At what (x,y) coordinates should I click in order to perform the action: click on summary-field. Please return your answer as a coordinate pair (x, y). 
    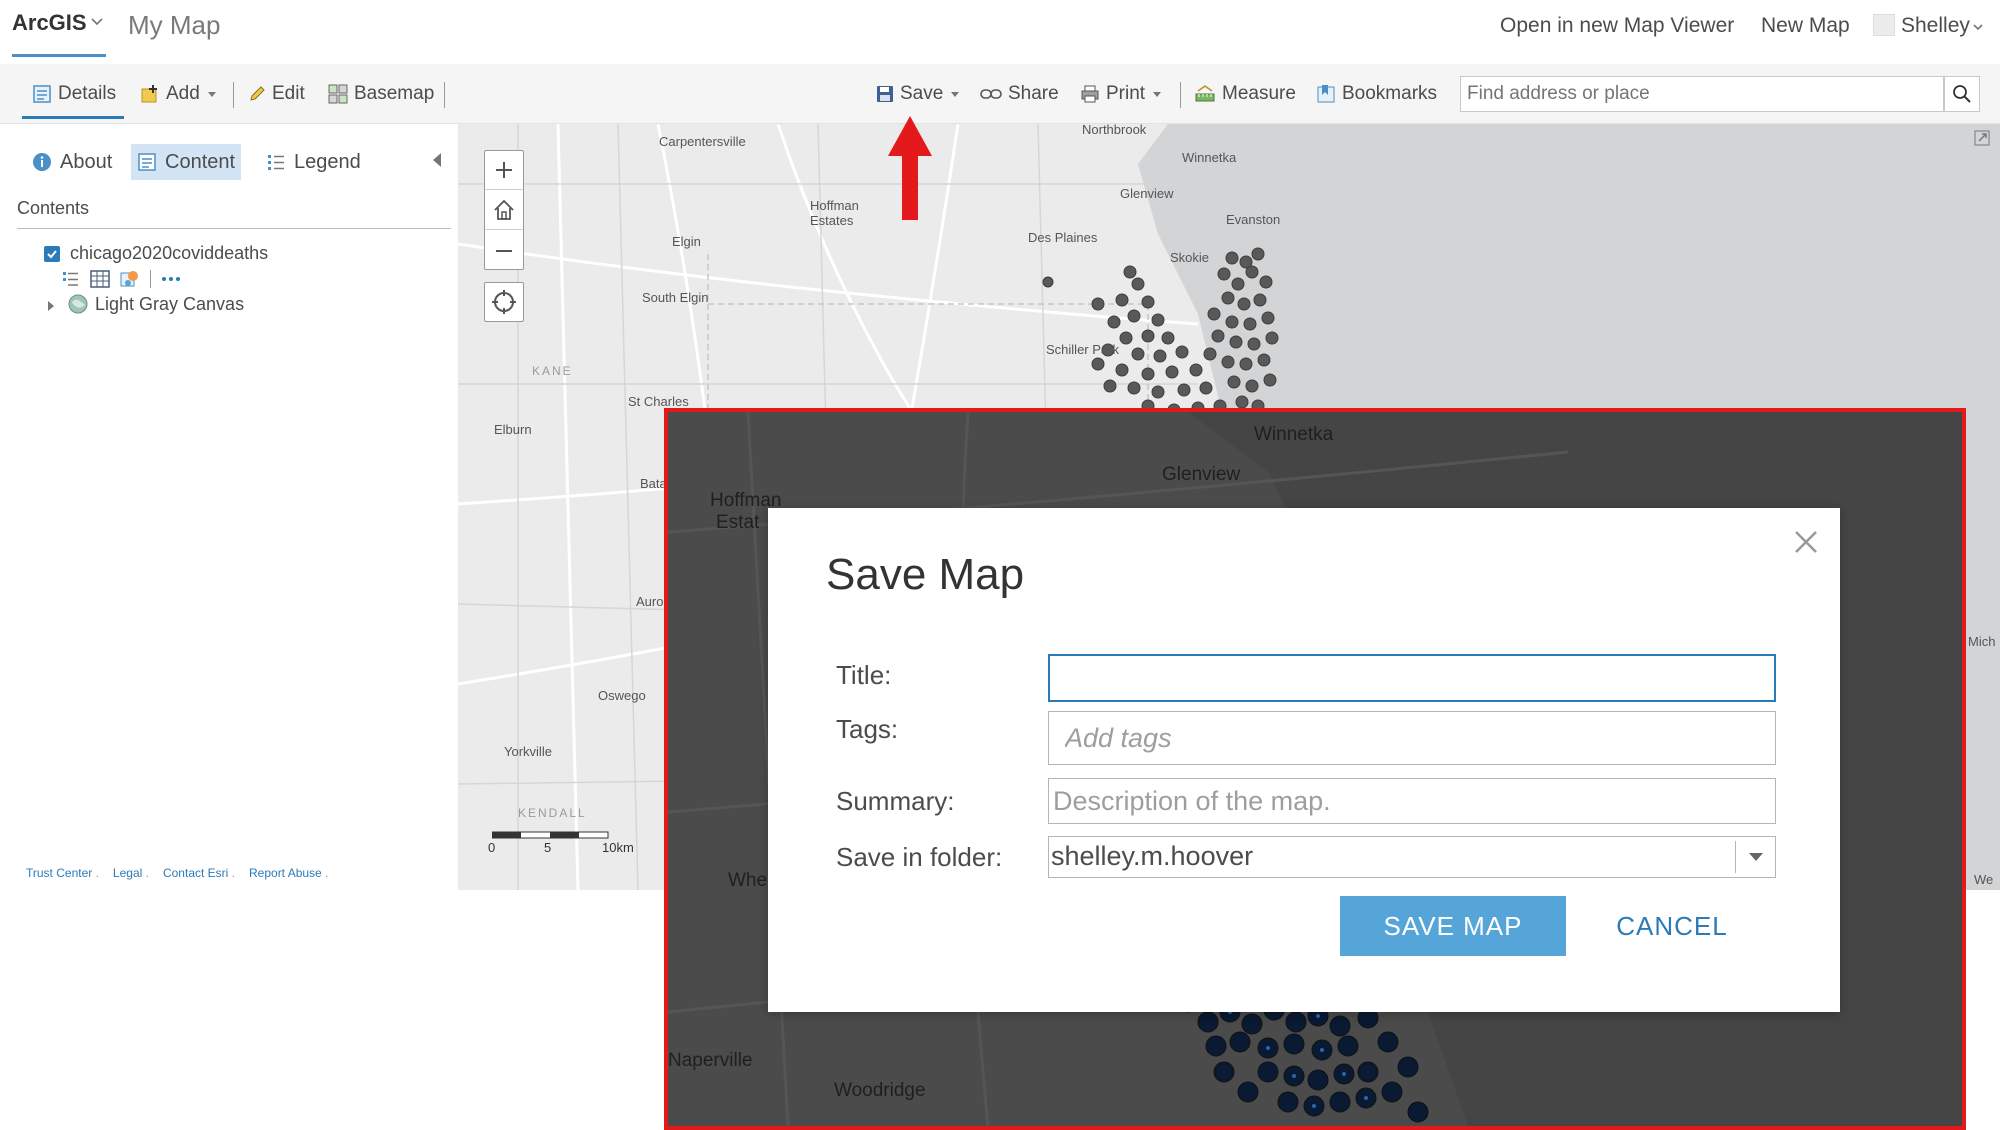
    Looking at the image, I should click on (1412, 801).